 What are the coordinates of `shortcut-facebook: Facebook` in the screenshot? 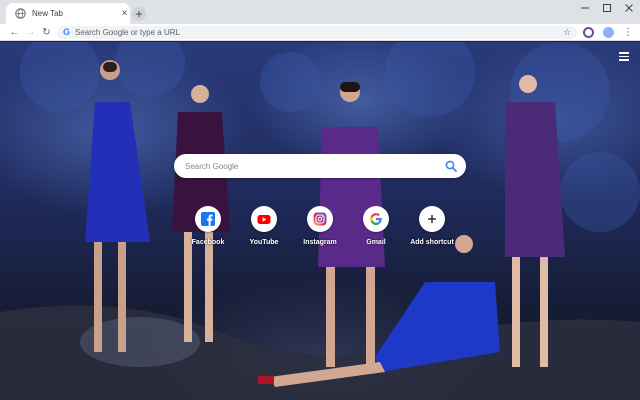 It's located at (208, 227).